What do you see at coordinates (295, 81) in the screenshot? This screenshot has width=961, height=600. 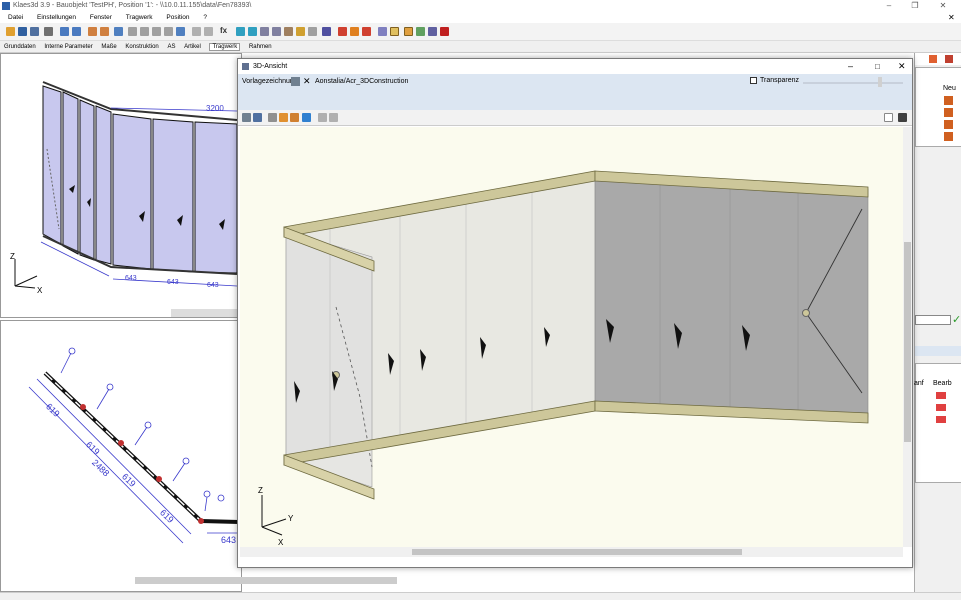 I see `browse-icon` at bounding box center [295, 81].